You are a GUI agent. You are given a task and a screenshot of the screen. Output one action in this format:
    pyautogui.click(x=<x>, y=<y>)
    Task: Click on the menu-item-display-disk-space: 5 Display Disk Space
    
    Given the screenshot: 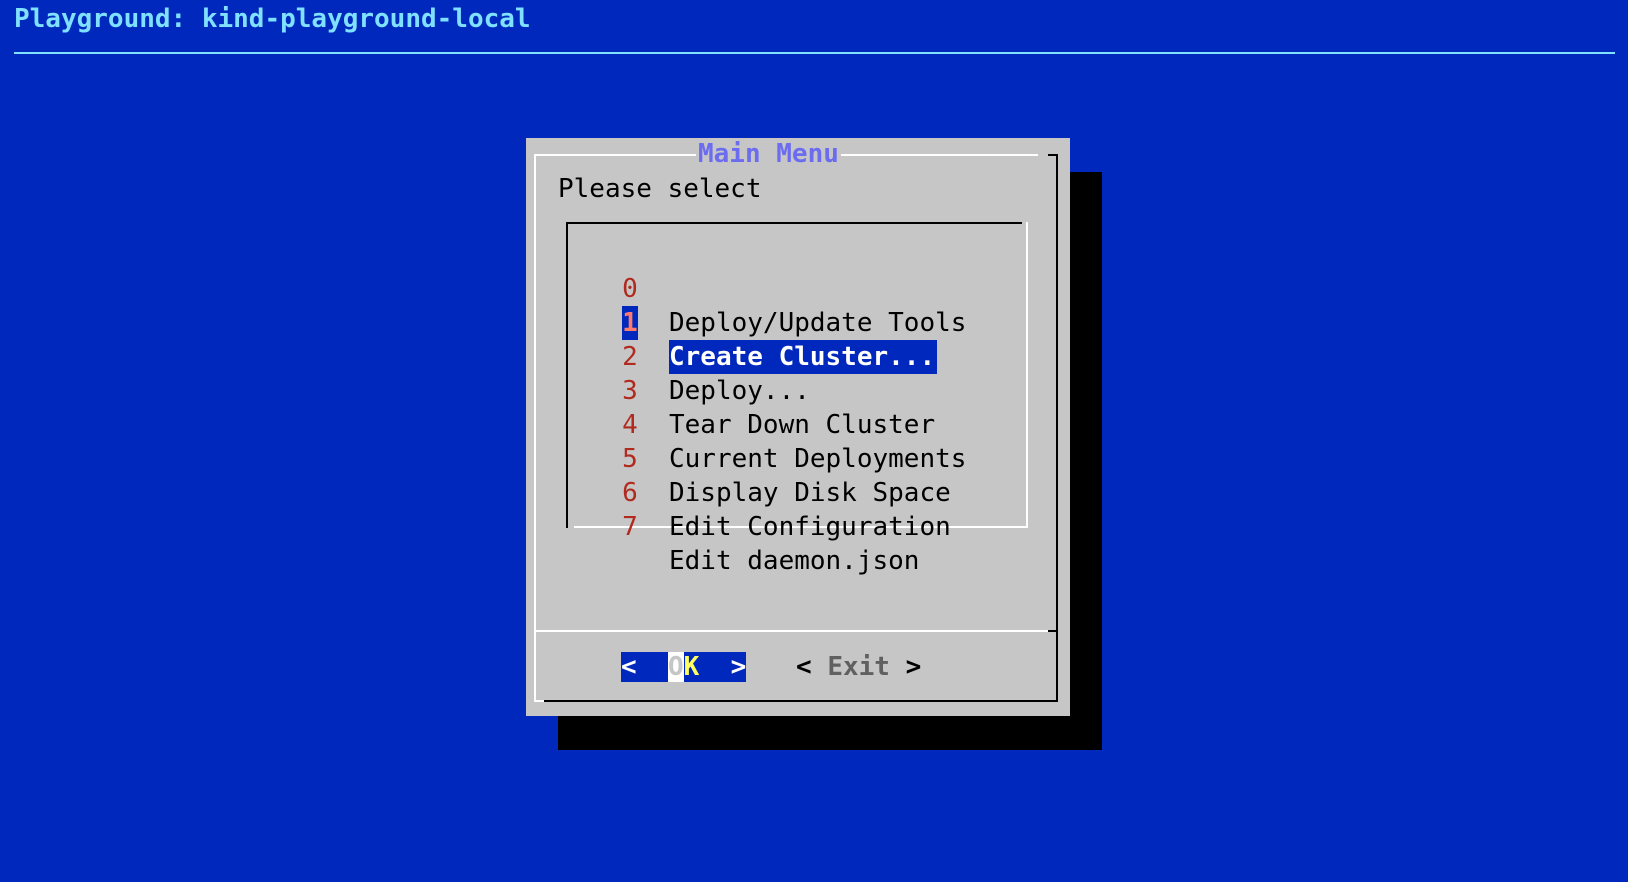 What is the action you would take?
    pyautogui.click(x=758, y=458)
    